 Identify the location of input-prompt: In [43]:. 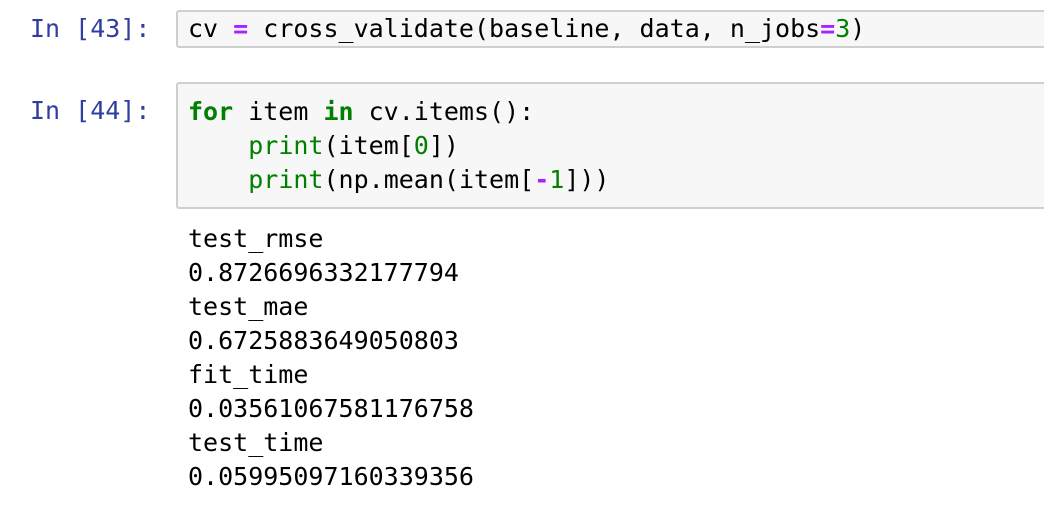
(90, 28).